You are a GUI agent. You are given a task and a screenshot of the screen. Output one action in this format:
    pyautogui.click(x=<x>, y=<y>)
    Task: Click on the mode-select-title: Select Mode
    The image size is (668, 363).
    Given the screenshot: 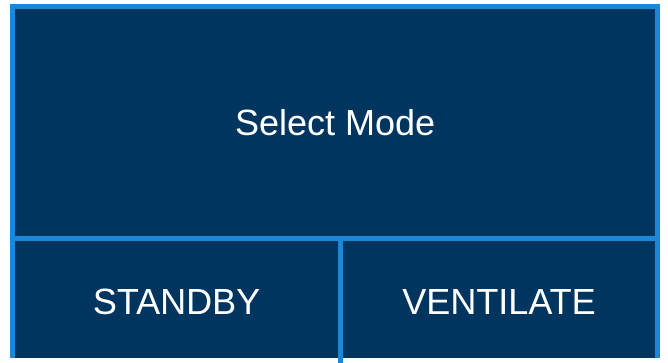 What is the action you would take?
    pyautogui.click(x=335, y=122)
    